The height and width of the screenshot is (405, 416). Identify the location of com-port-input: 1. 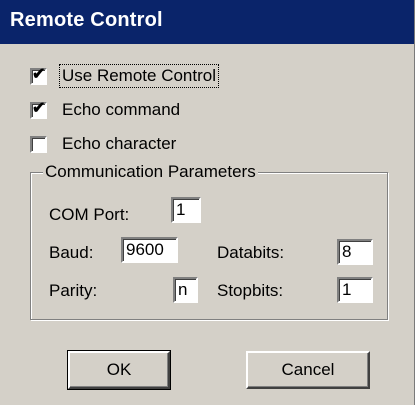
(186, 210).